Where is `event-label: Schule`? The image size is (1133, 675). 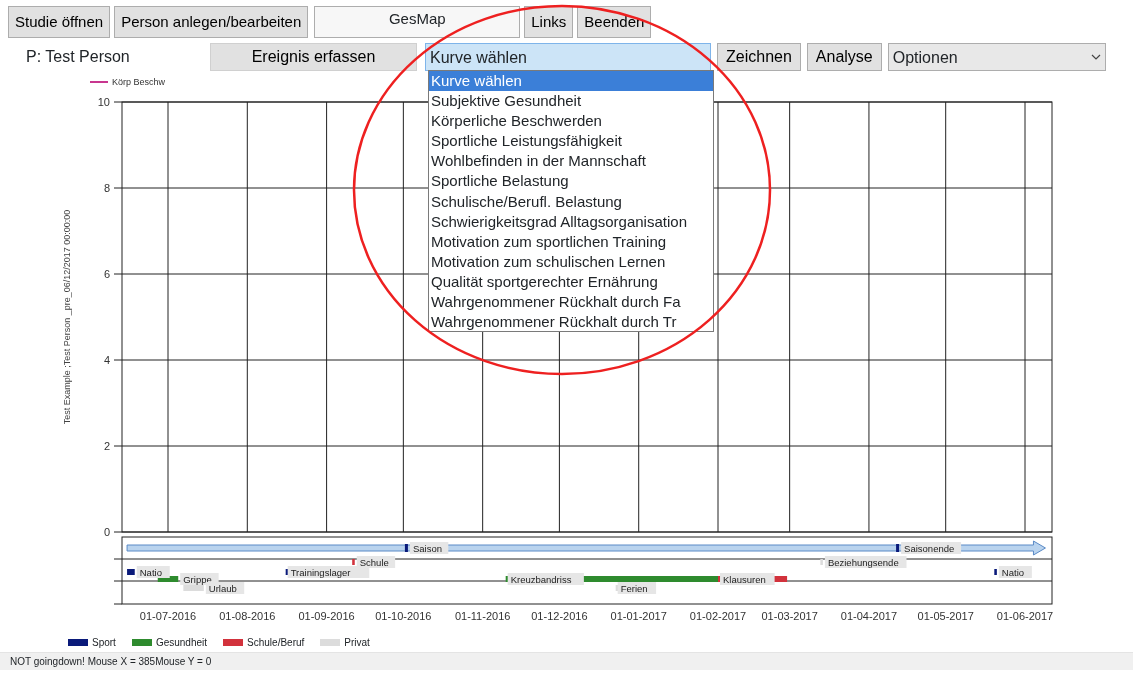 event-label: Schule is located at coordinates (376, 562).